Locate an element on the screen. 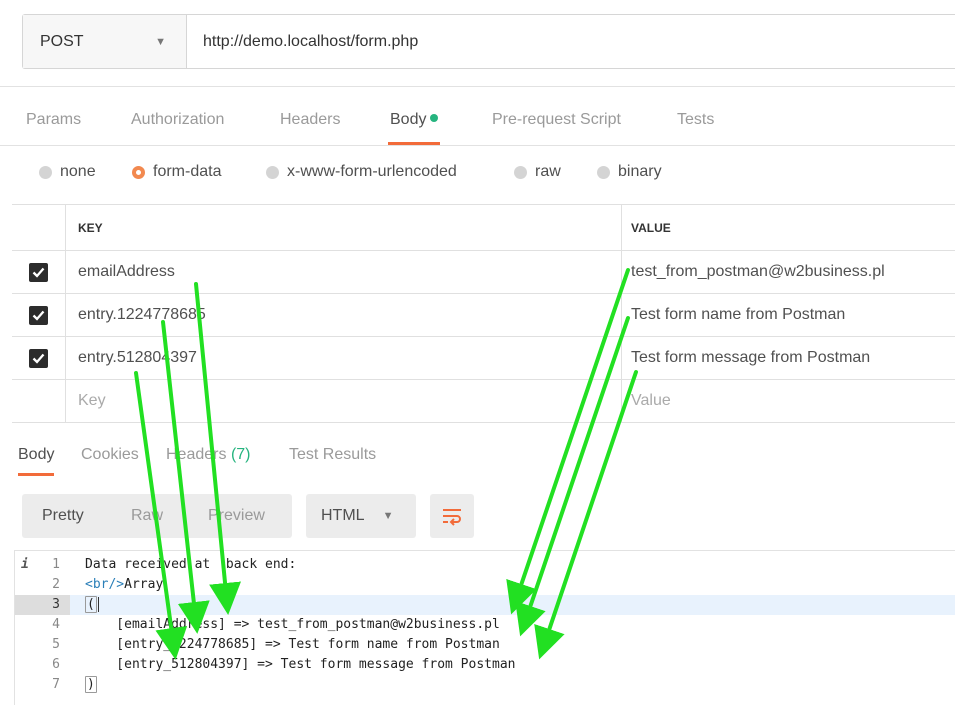 This screenshot has height=705, width=955. response-tab-test-results: Test Results is located at coordinates (332, 456).